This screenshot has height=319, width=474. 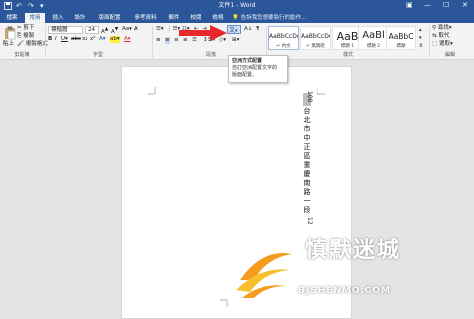 What do you see at coordinates (307, 165) in the screenshot?
I see `vertical-text-char: 重` at bounding box center [307, 165].